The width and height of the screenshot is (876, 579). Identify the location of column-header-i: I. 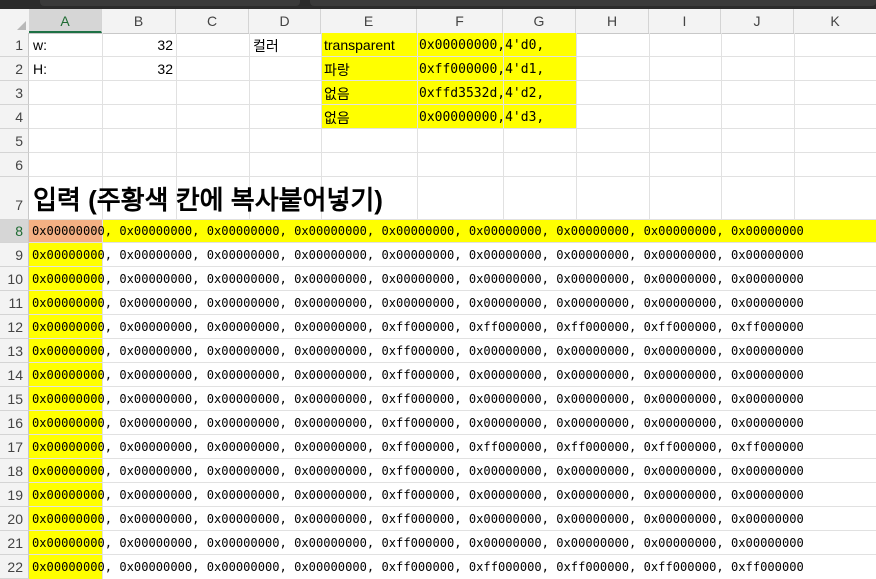
(685, 21).